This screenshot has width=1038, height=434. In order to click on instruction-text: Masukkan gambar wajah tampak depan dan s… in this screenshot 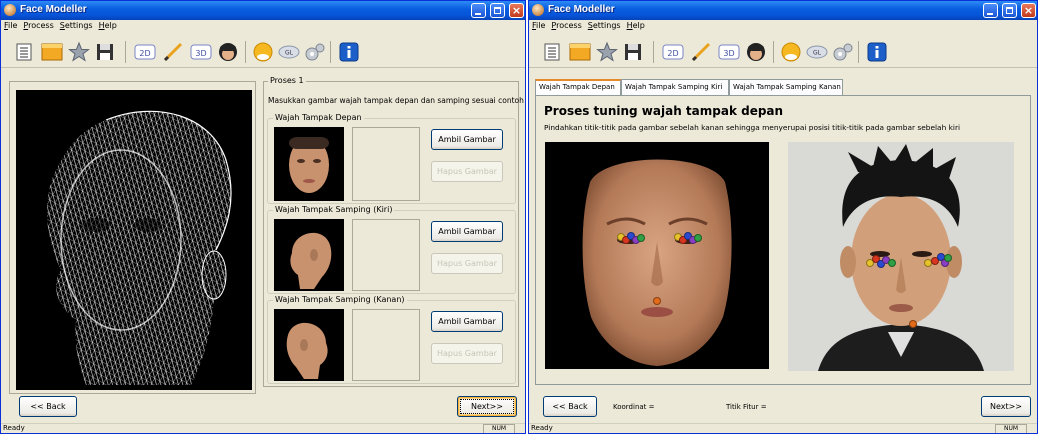, I will do `click(397, 100)`.